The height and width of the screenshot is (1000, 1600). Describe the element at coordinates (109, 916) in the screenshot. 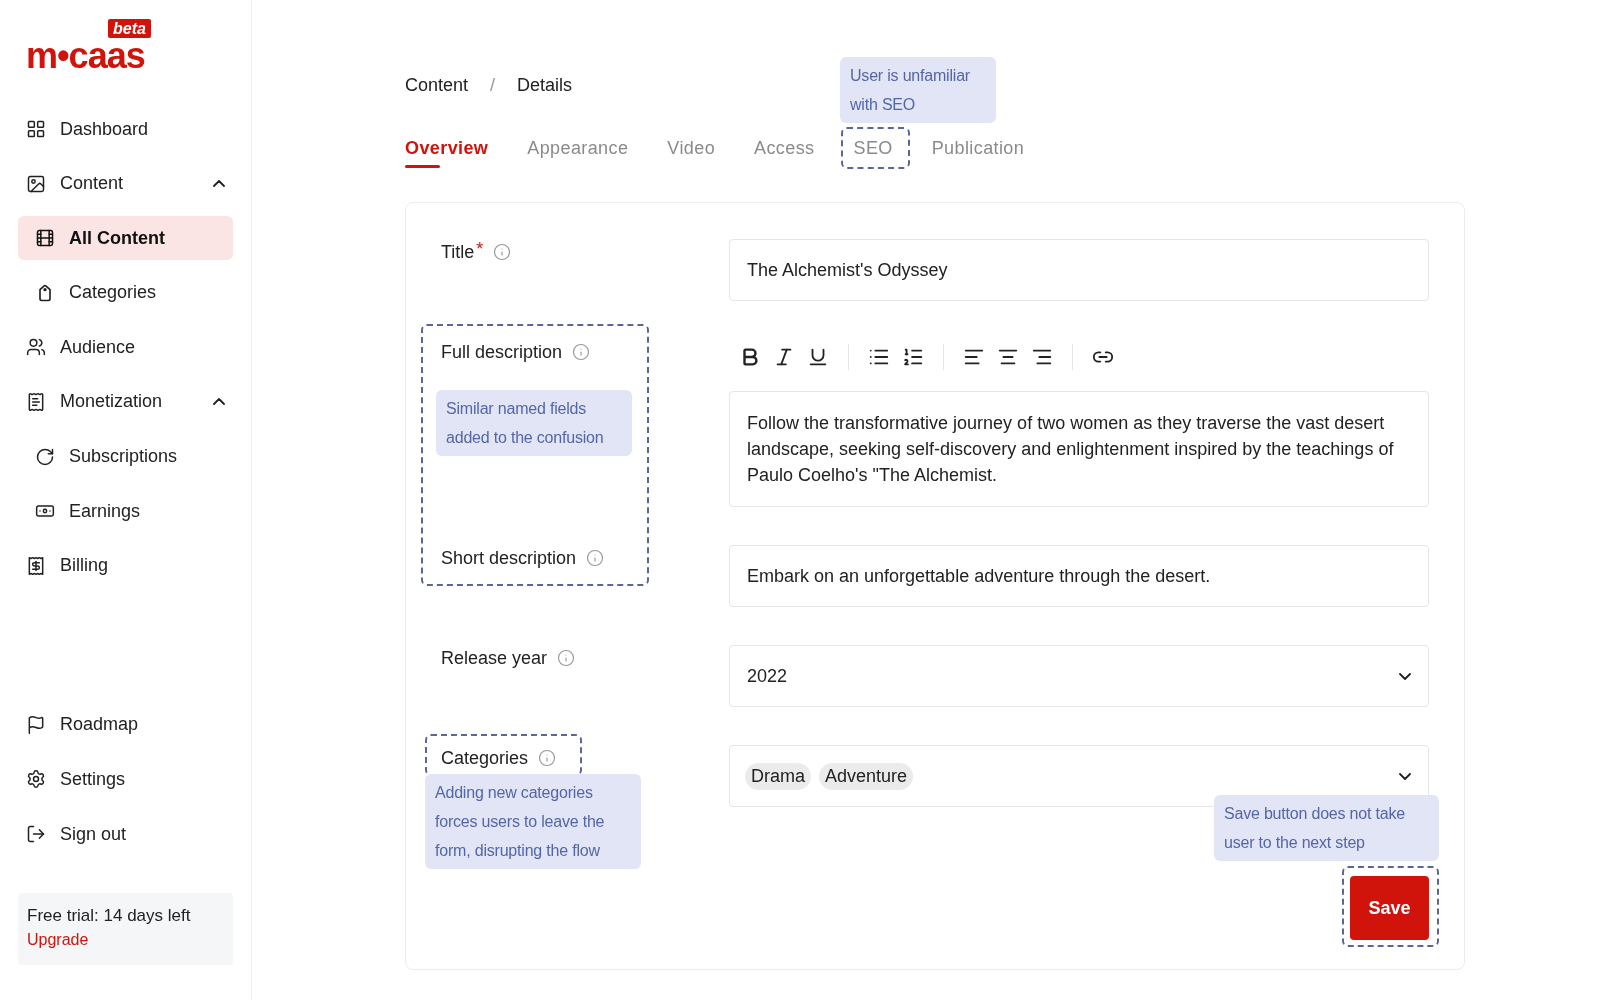

I see `trial-text: Free trial: 14 days left` at that location.